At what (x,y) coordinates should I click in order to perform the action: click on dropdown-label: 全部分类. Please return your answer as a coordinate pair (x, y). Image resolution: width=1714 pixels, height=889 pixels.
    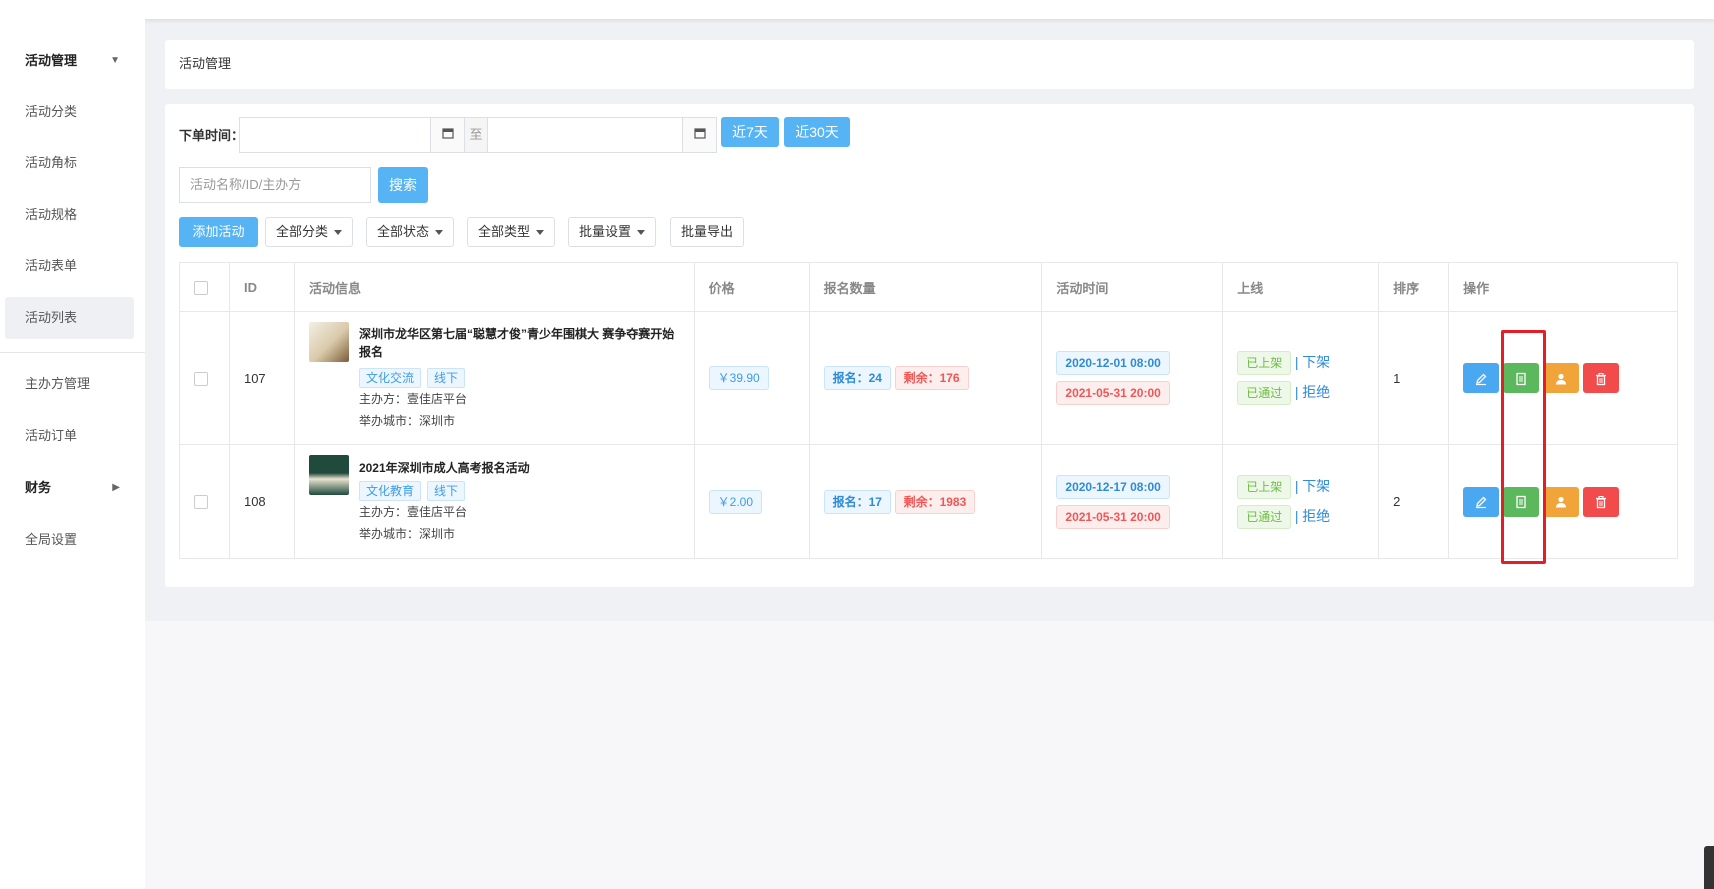
    Looking at the image, I should click on (302, 231).